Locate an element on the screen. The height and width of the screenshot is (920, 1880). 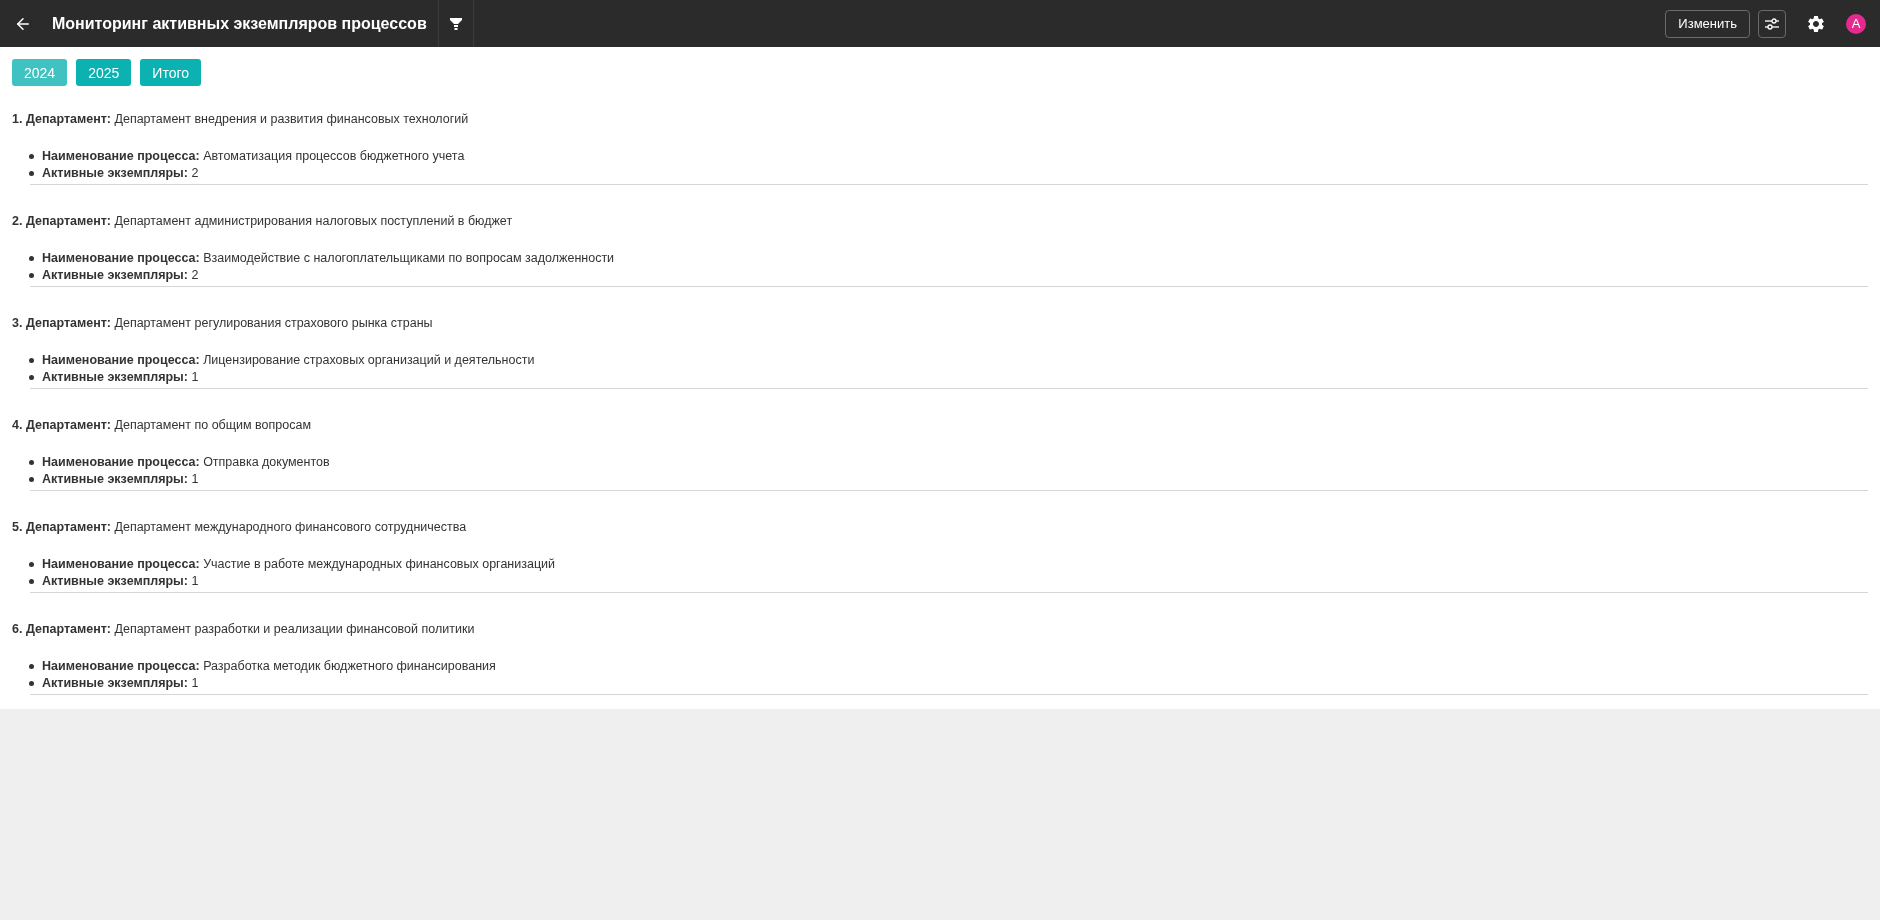
year-tab: 2025 is located at coordinates (104, 72).